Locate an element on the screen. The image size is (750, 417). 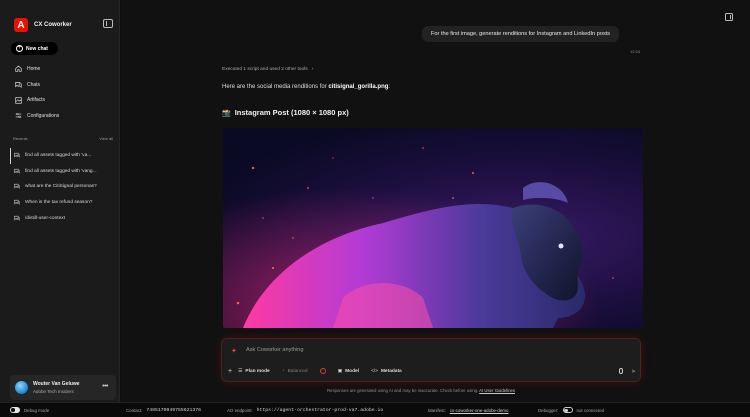
model-button: ▣ Model is located at coordinates (348, 371).